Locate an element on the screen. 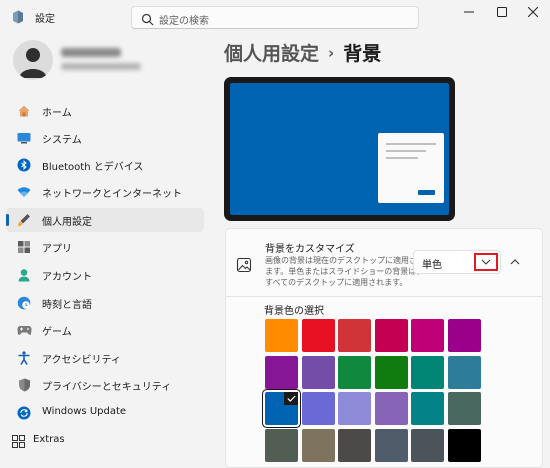  personalization-icon is located at coordinates (24, 220).